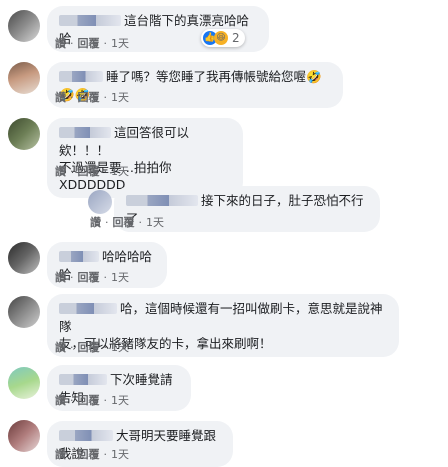  Describe the element at coordinates (236, 38) in the screenshot. I see `reaction-count: 2` at that location.